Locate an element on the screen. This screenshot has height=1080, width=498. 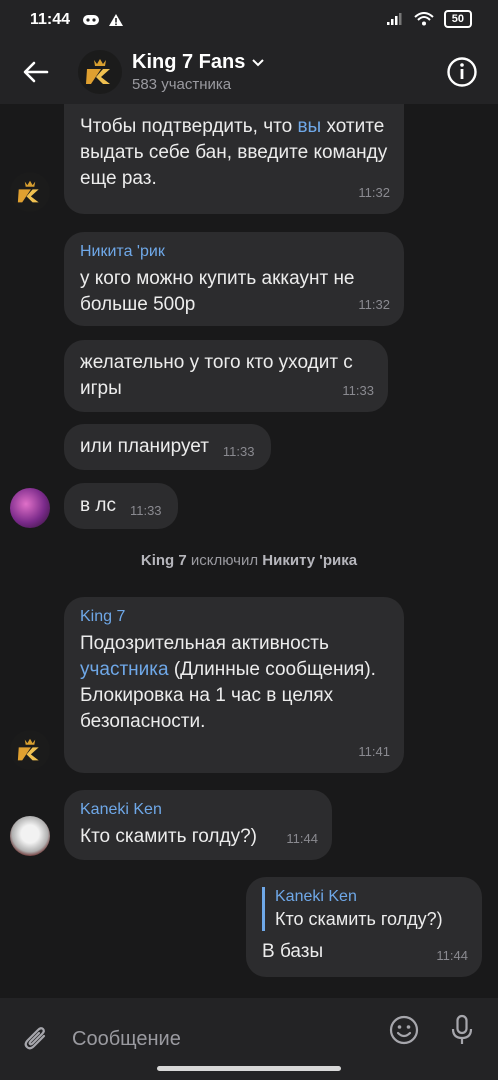
message-time: 11:41 is located at coordinates (374, 751).